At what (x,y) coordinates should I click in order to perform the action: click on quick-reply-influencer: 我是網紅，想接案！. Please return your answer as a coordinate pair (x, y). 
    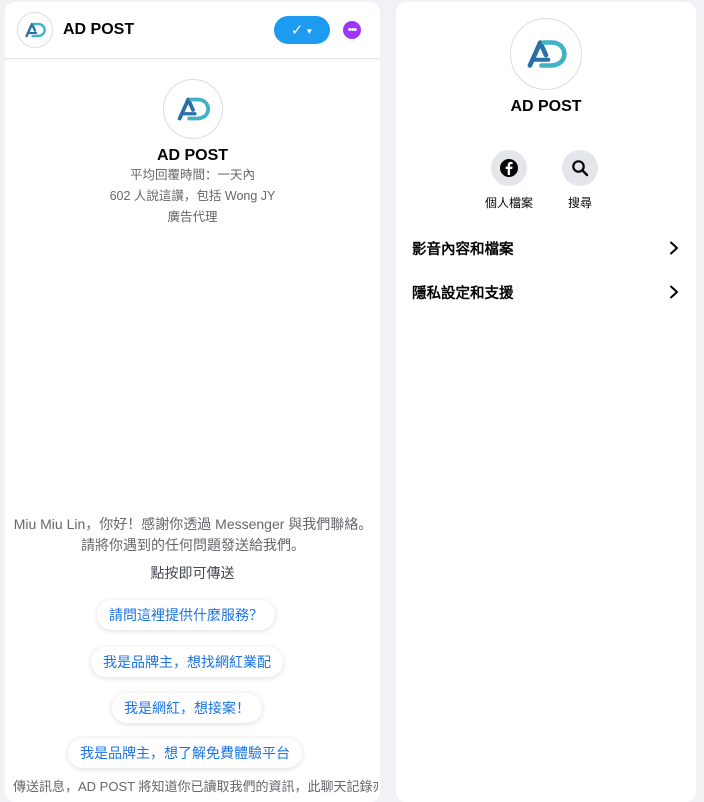
    Looking at the image, I should click on (187, 708).